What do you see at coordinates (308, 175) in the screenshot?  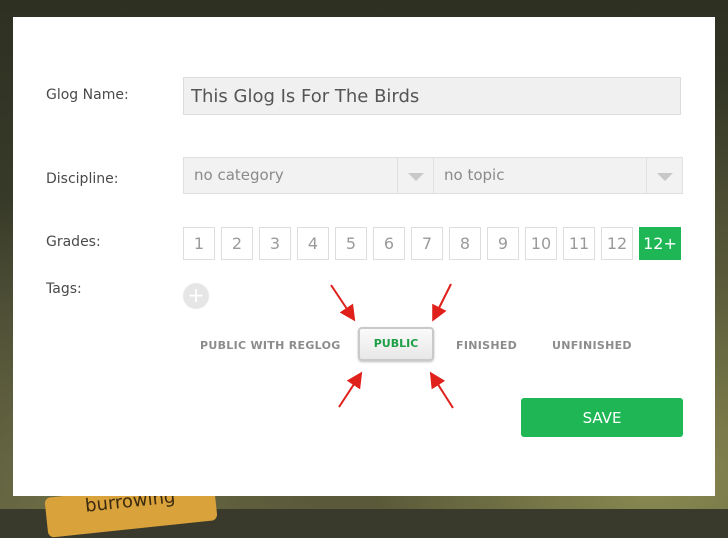 I see `category-select: no category` at bounding box center [308, 175].